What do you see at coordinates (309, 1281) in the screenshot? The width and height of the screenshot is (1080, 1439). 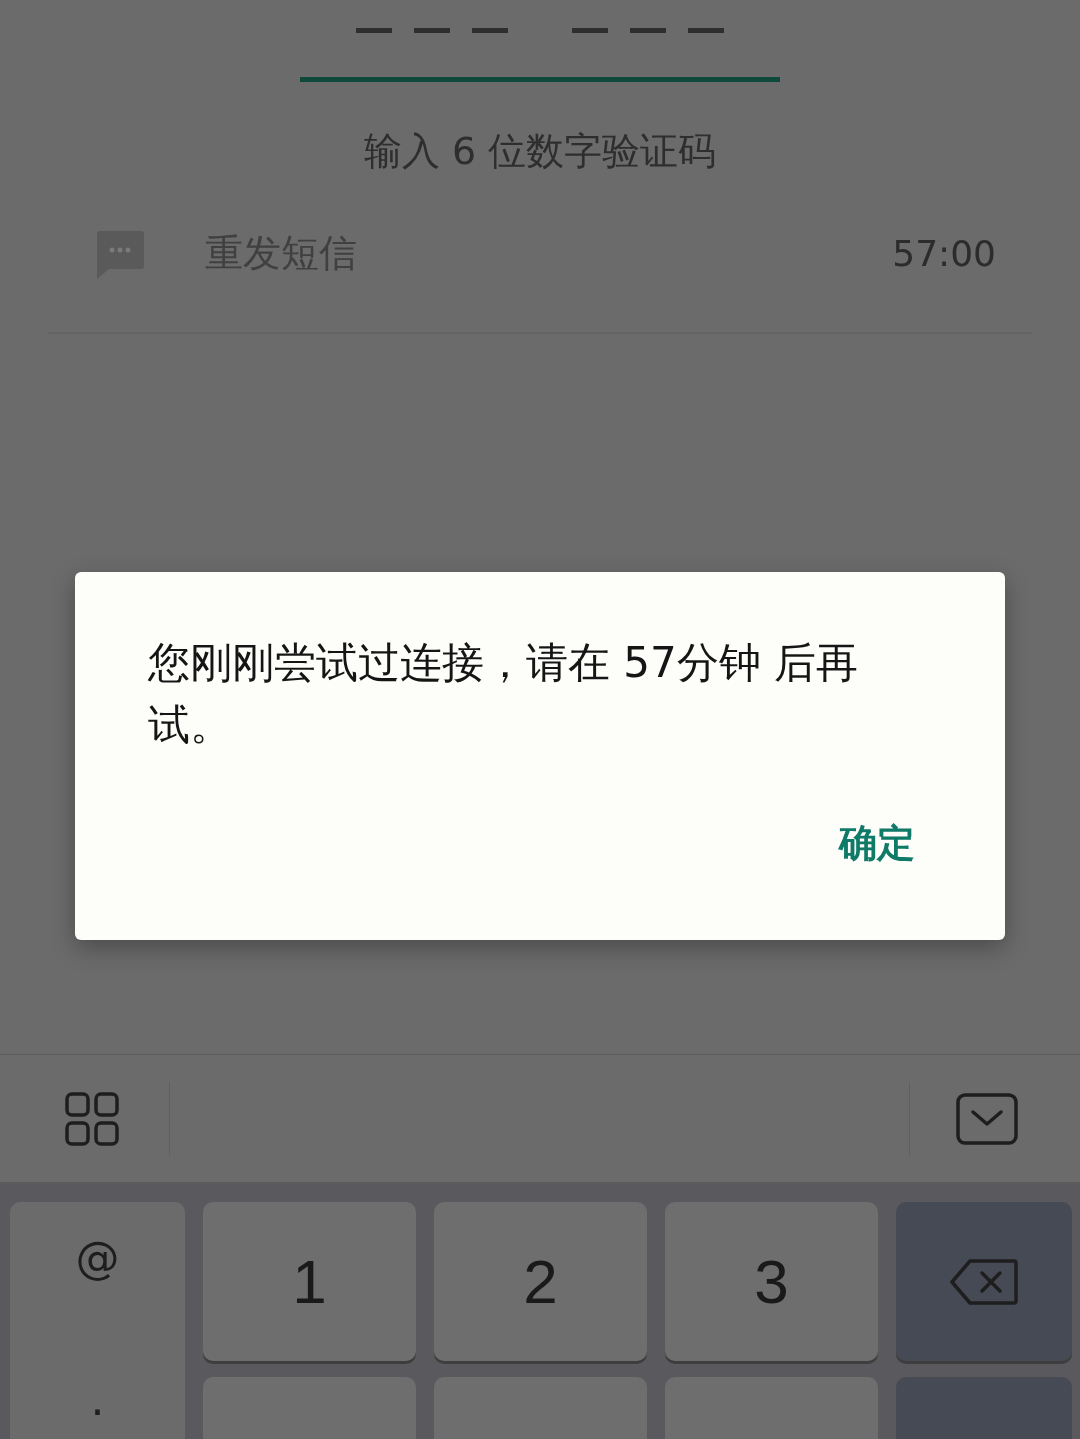 I see `digit-key: 1` at bounding box center [309, 1281].